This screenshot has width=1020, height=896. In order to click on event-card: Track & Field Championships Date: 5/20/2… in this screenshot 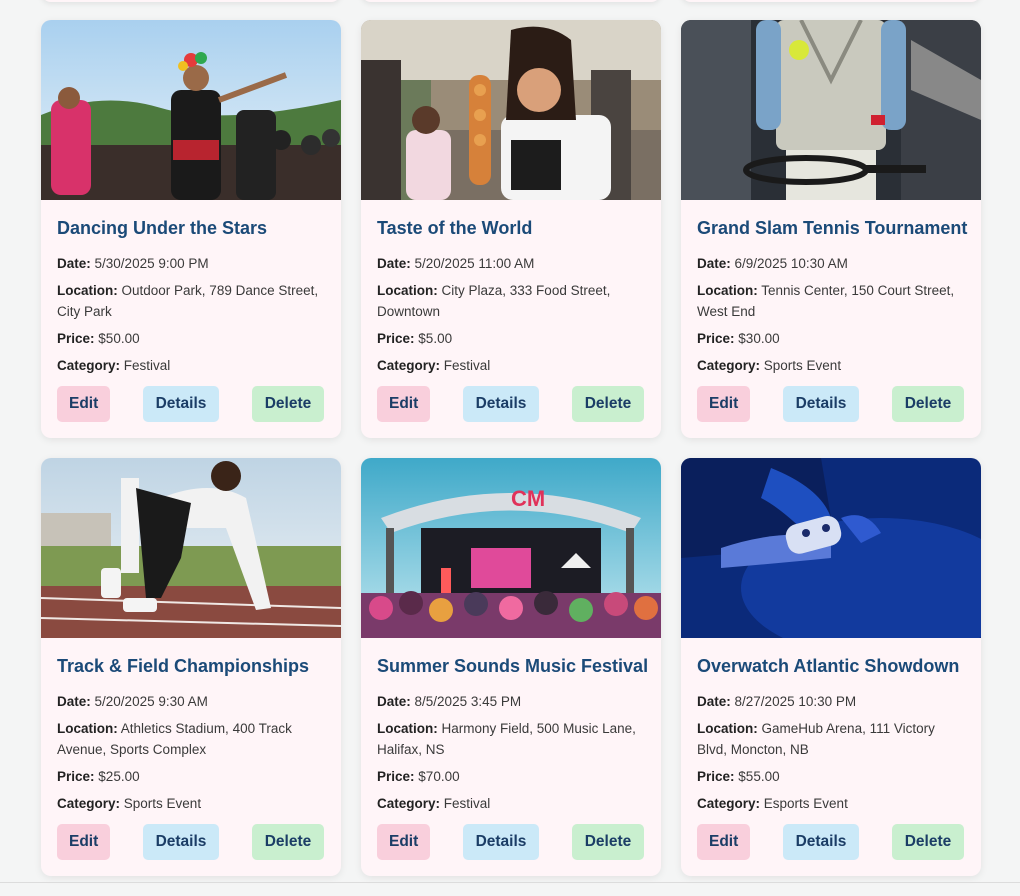, I will do `click(191, 667)`.